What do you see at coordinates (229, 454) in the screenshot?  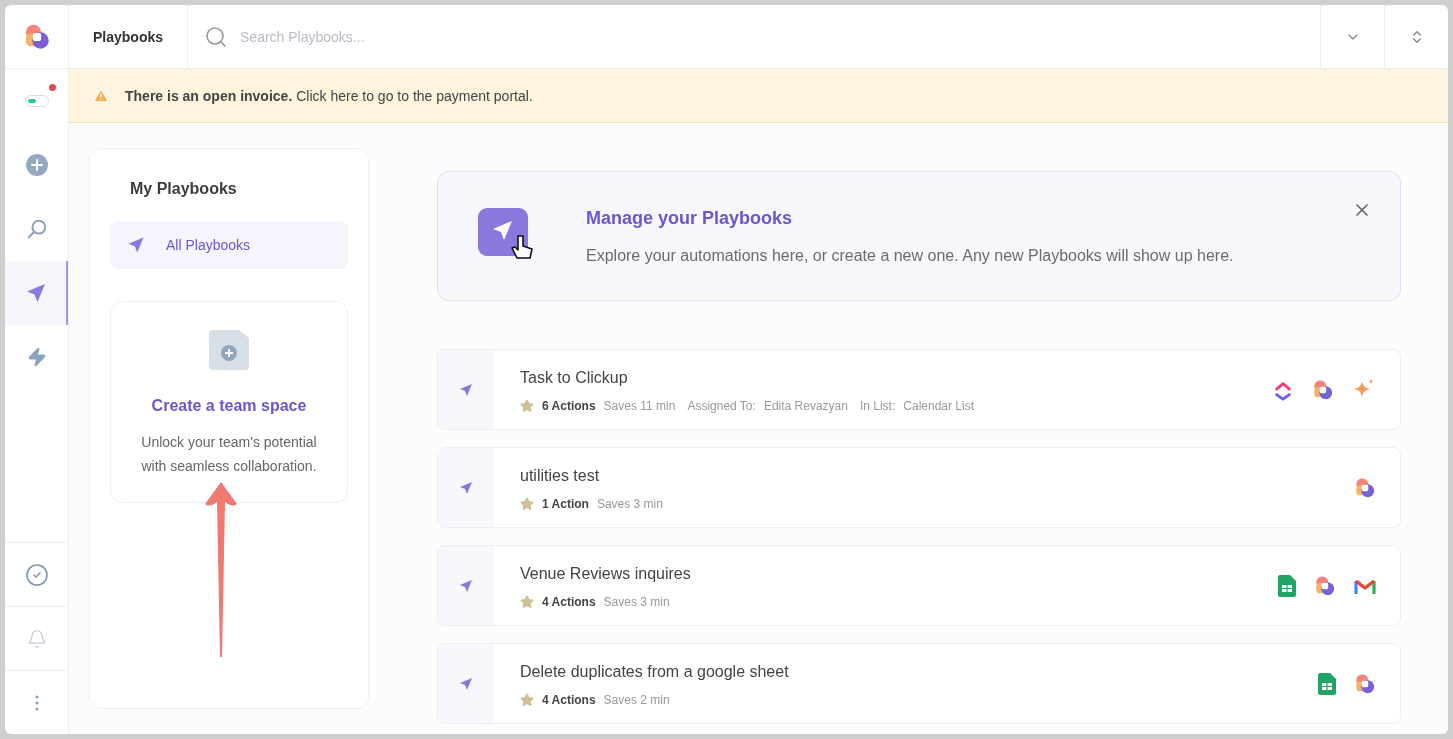 I see `team-space-description: Unlock your team's potential with seamless collaboration.` at bounding box center [229, 454].